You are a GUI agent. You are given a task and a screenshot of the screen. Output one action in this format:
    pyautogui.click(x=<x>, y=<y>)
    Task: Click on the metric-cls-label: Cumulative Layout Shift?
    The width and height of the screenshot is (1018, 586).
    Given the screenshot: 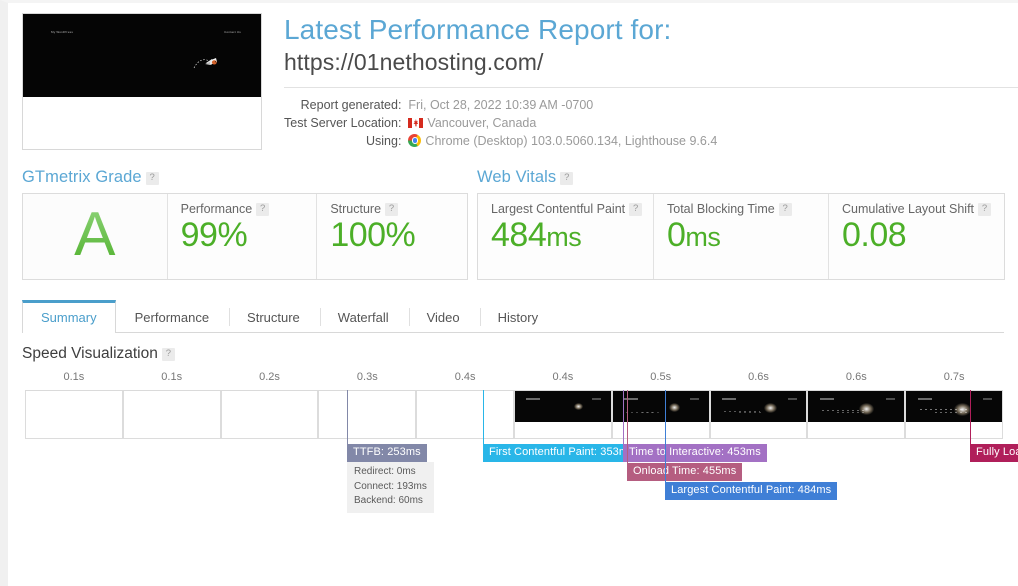 What is the action you would take?
    pyautogui.click(x=917, y=209)
    